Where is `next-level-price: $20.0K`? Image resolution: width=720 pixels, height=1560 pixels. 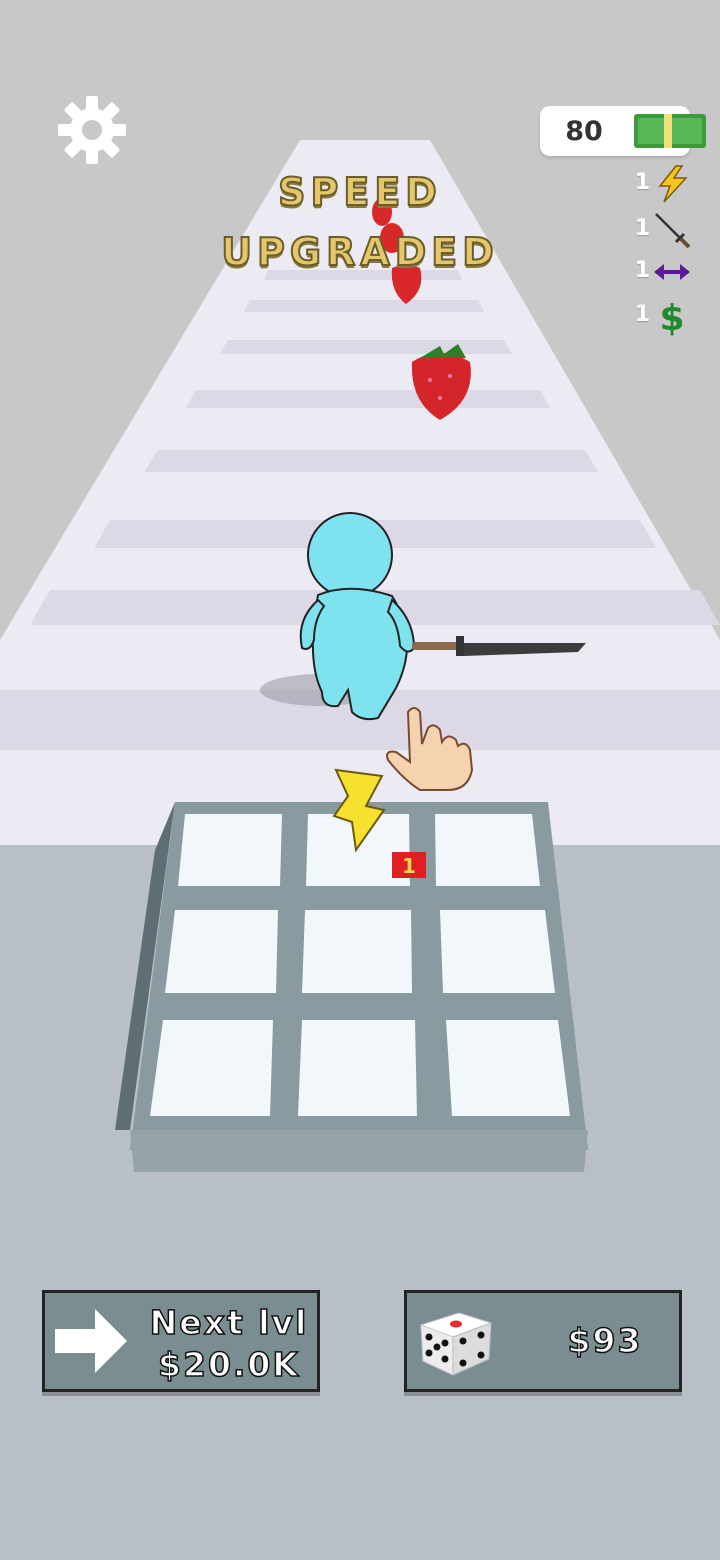 next-level-price: $20.0K is located at coordinates (228, 1364).